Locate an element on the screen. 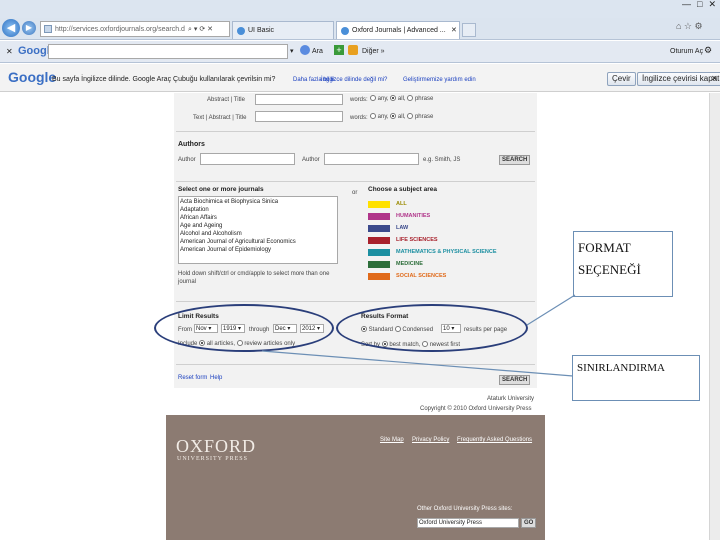 The height and width of the screenshot is (540, 720). callout-connectors is located at coordinates (418, 335).